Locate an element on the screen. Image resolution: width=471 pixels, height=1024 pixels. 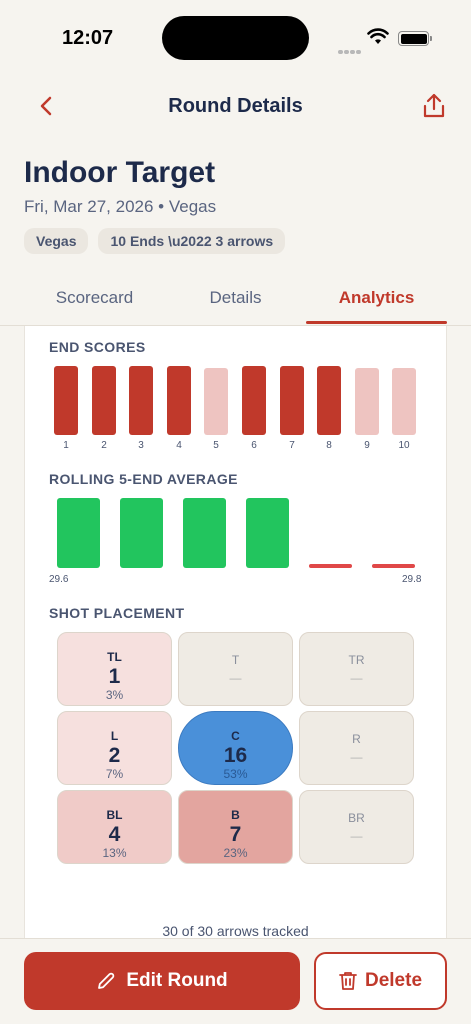
arrows-tracked-text: 30 of 30 arrows tracked is located at coordinates (235, 931).